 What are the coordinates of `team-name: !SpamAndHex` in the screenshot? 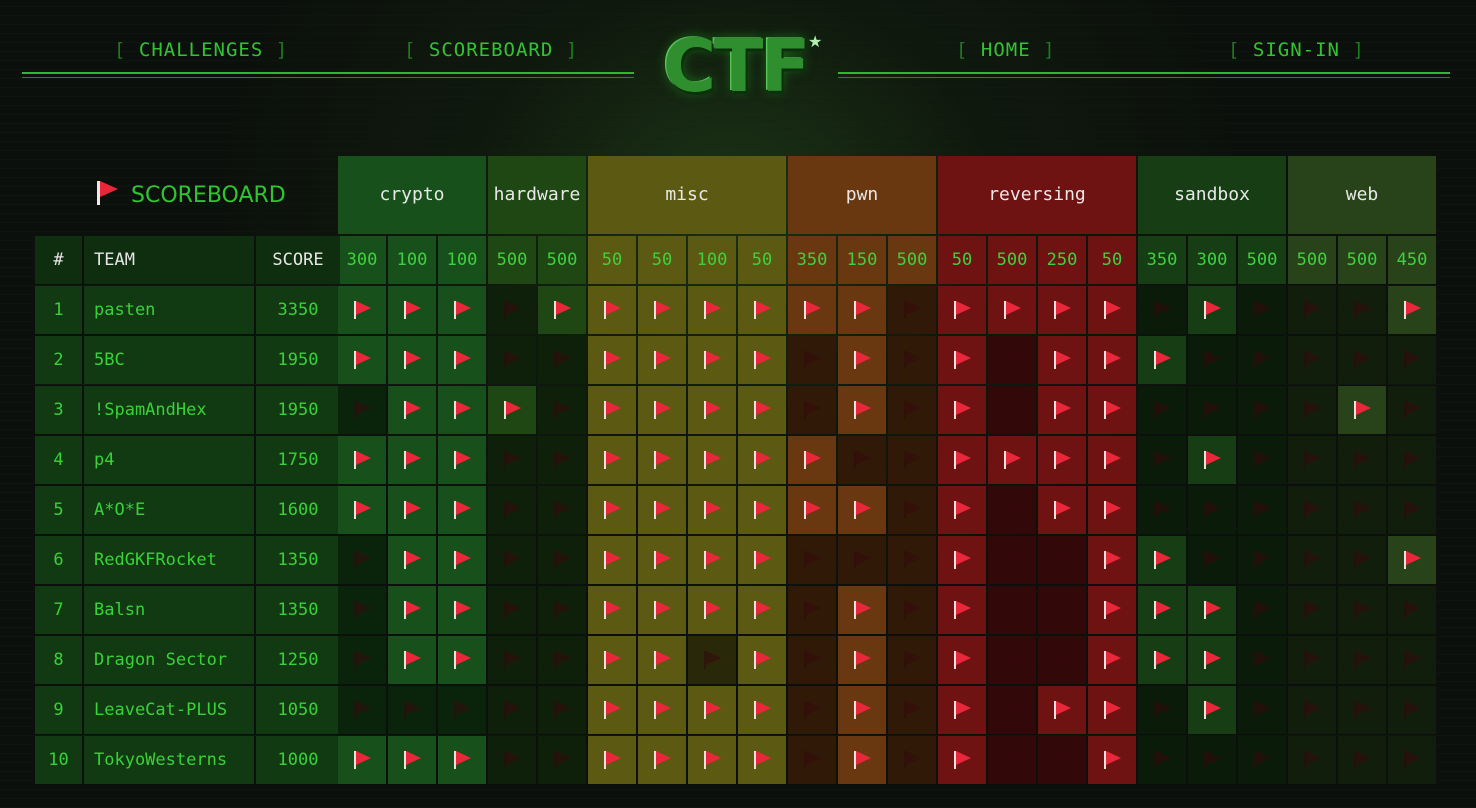 It's located at (169, 410).